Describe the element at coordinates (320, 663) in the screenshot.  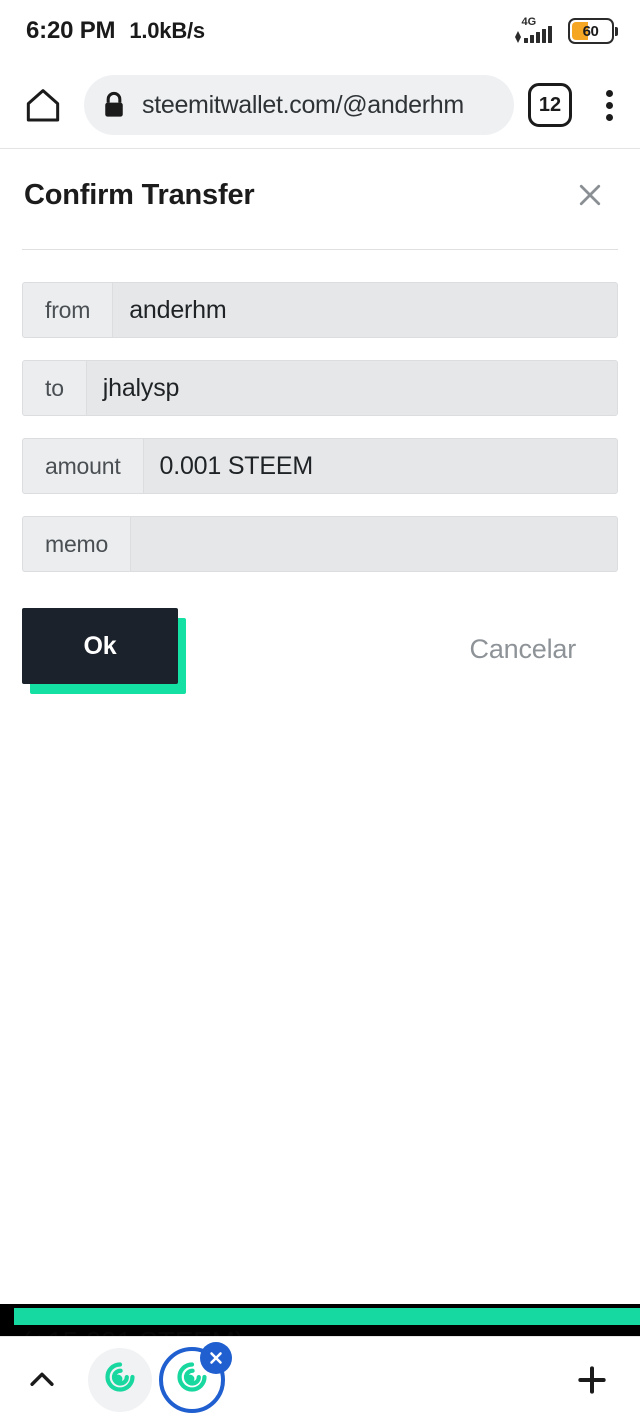
I see `dialog-actions: Ok Cancelar` at that location.